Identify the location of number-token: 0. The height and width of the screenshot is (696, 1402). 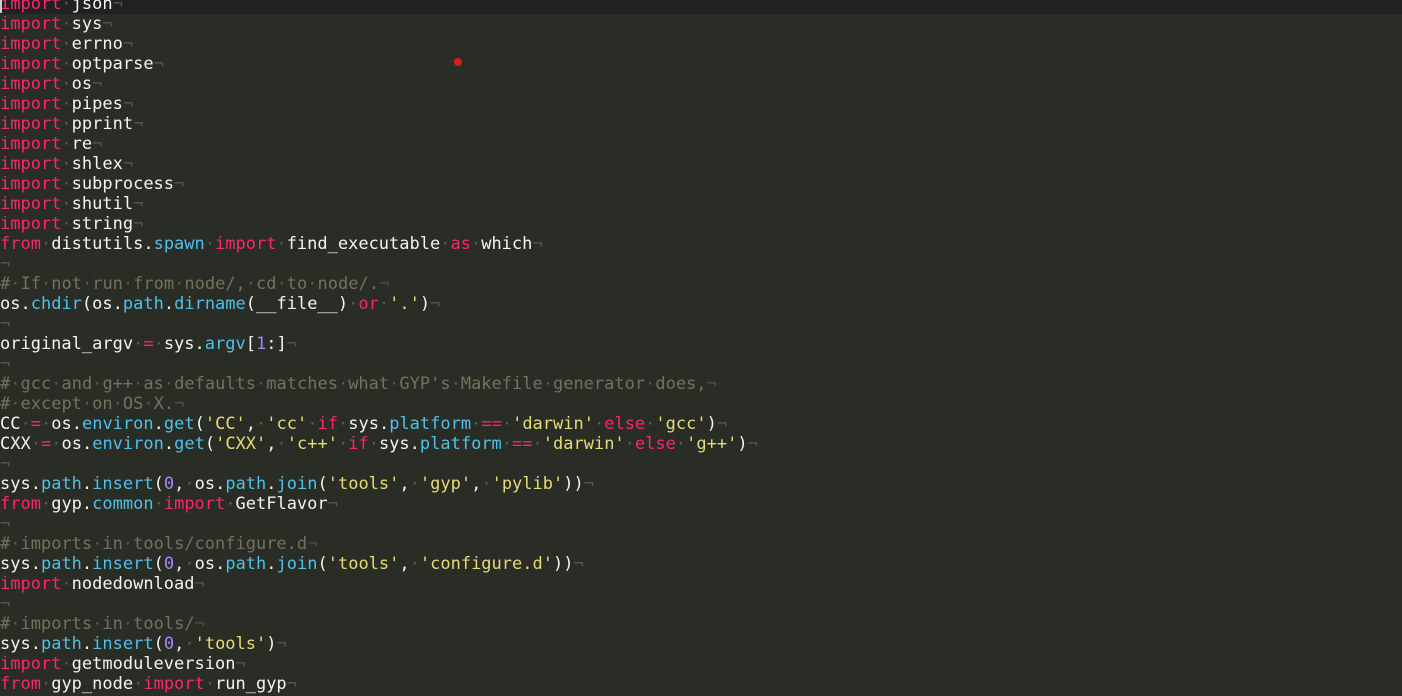
(169, 644).